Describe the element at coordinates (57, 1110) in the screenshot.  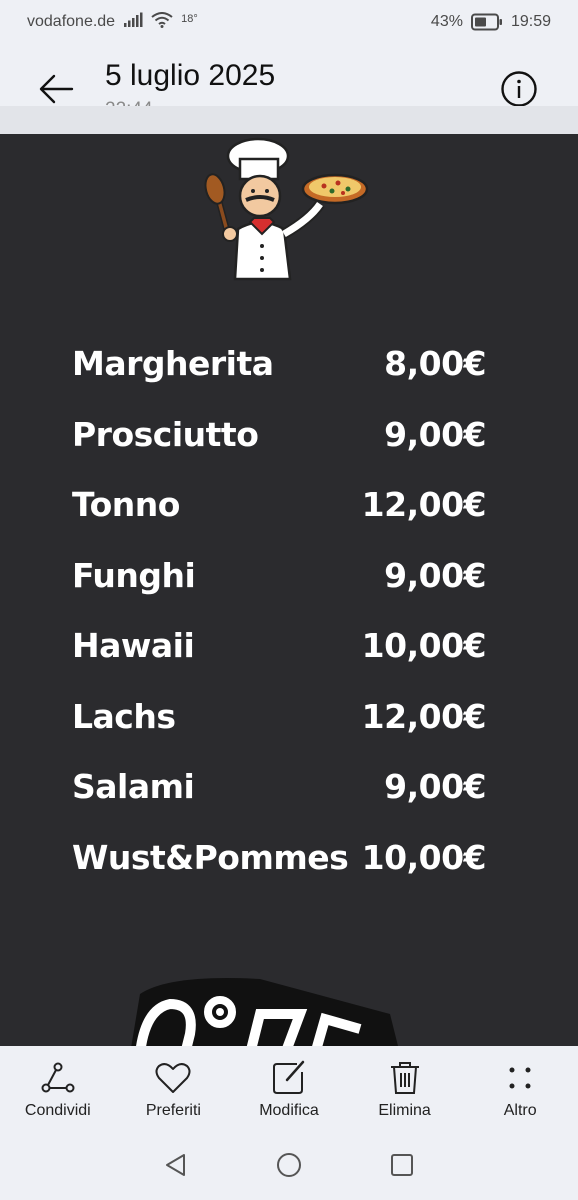
I see `share-label: Condividi` at that location.